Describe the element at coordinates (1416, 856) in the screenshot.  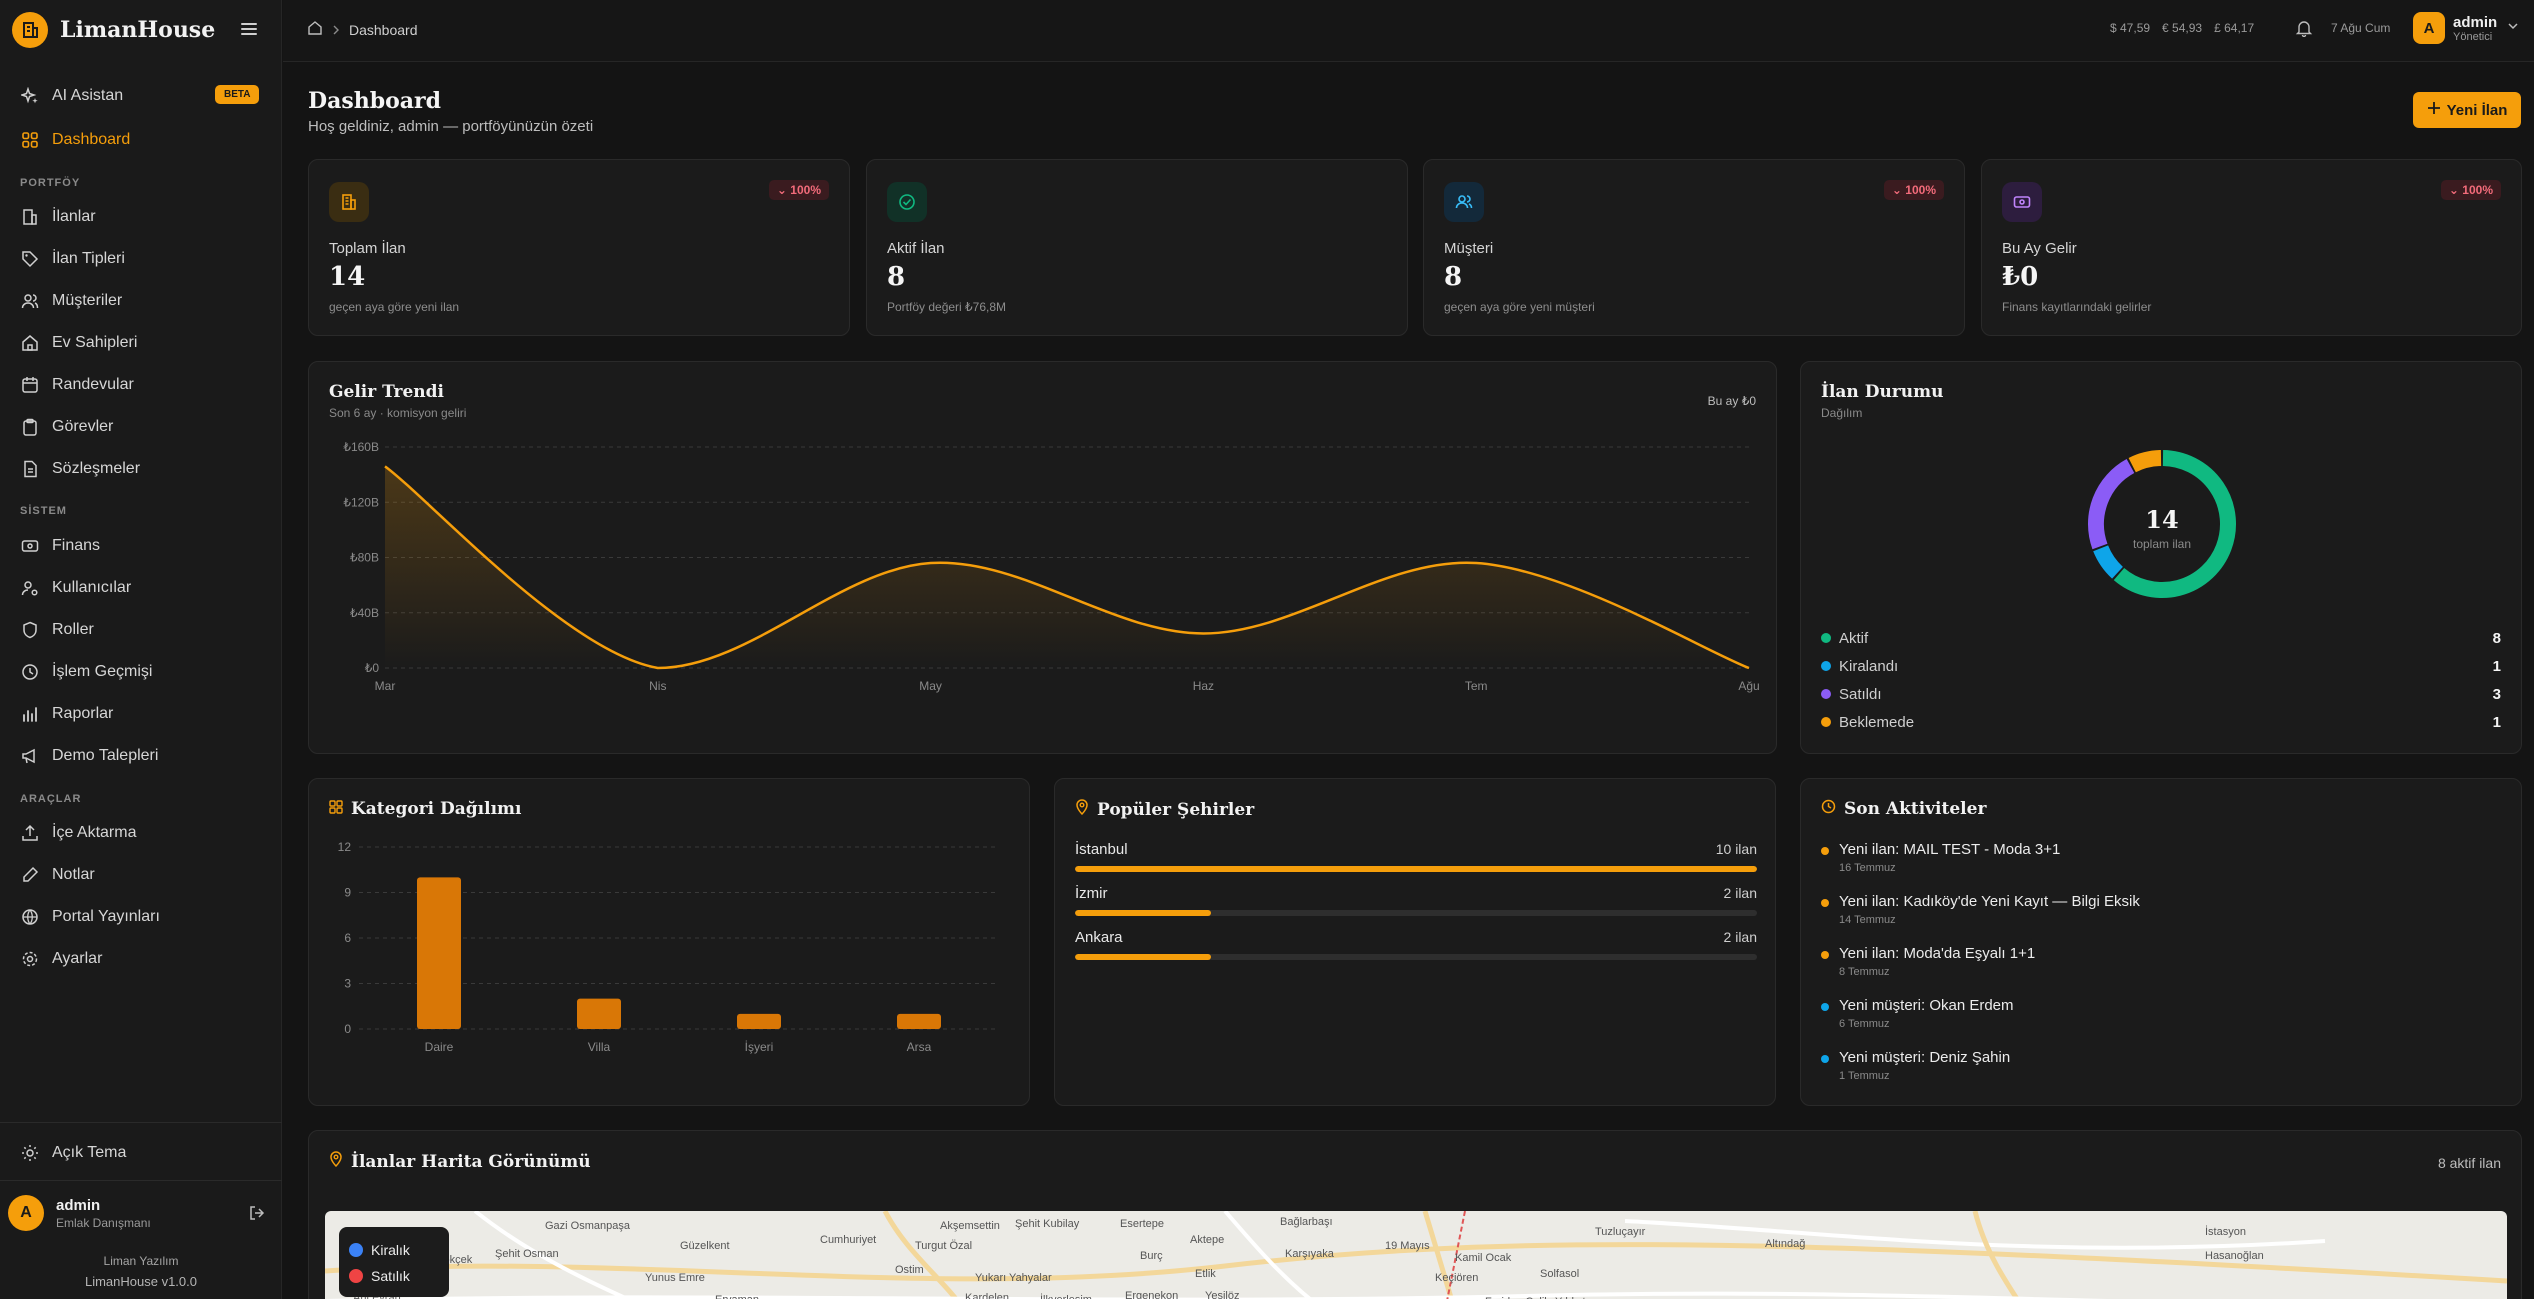
I see `city-row-istanbul: İstanbul 10 ilan` at that location.